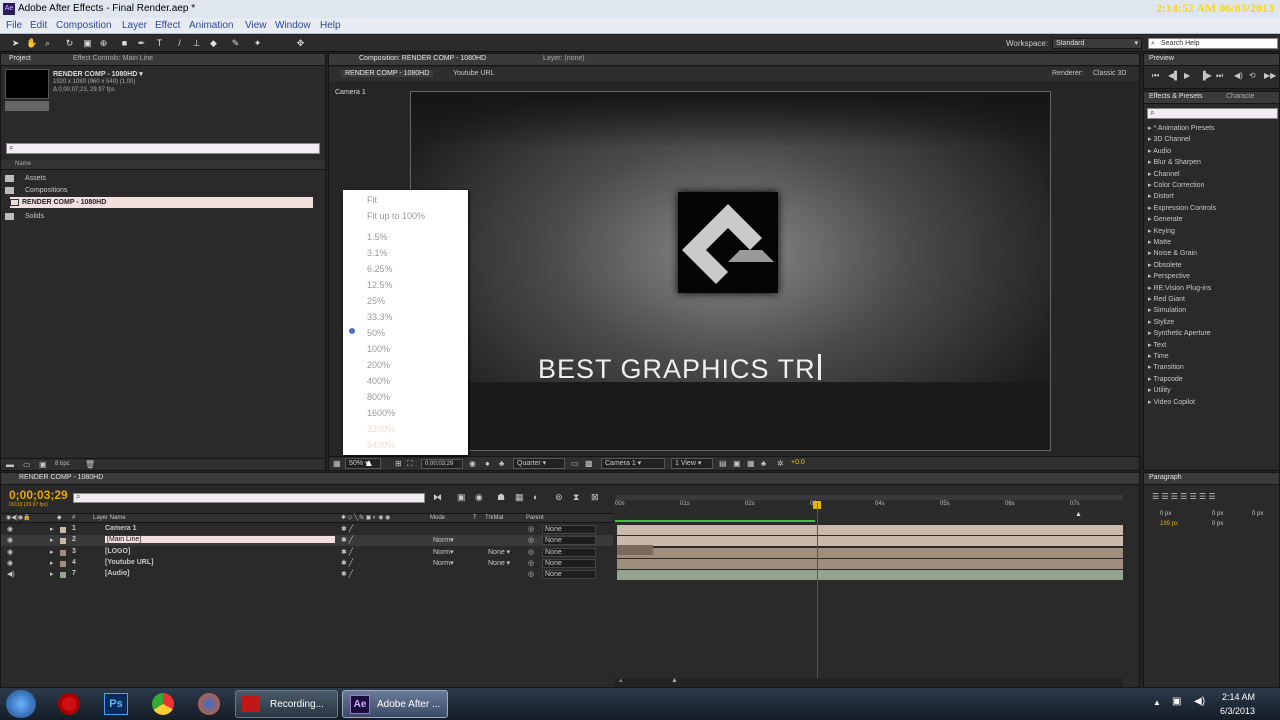  What do you see at coordinates (377, 237) in the screenshot?
I see `zoom-option-1-5: 1.5%` at bounding box center [377, 237].